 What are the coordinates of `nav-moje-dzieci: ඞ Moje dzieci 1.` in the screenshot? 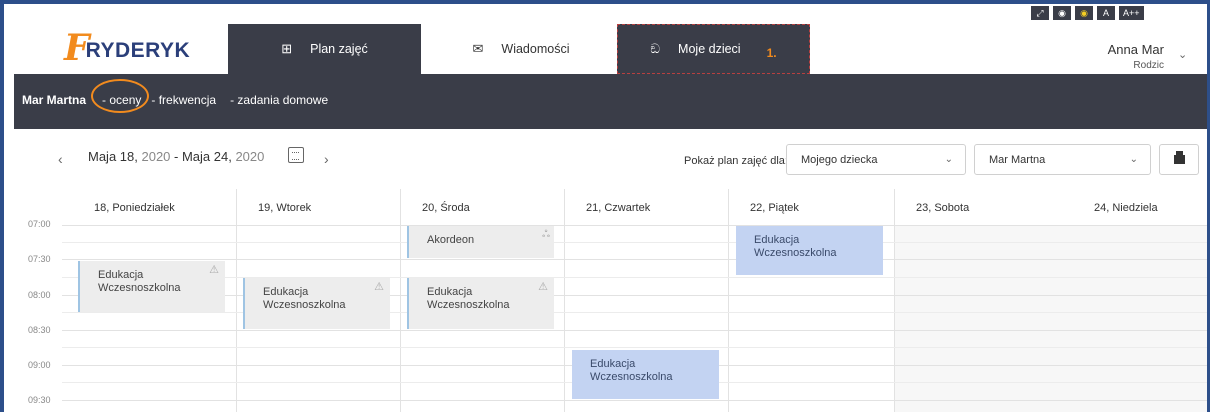 It's located at (713, 49).